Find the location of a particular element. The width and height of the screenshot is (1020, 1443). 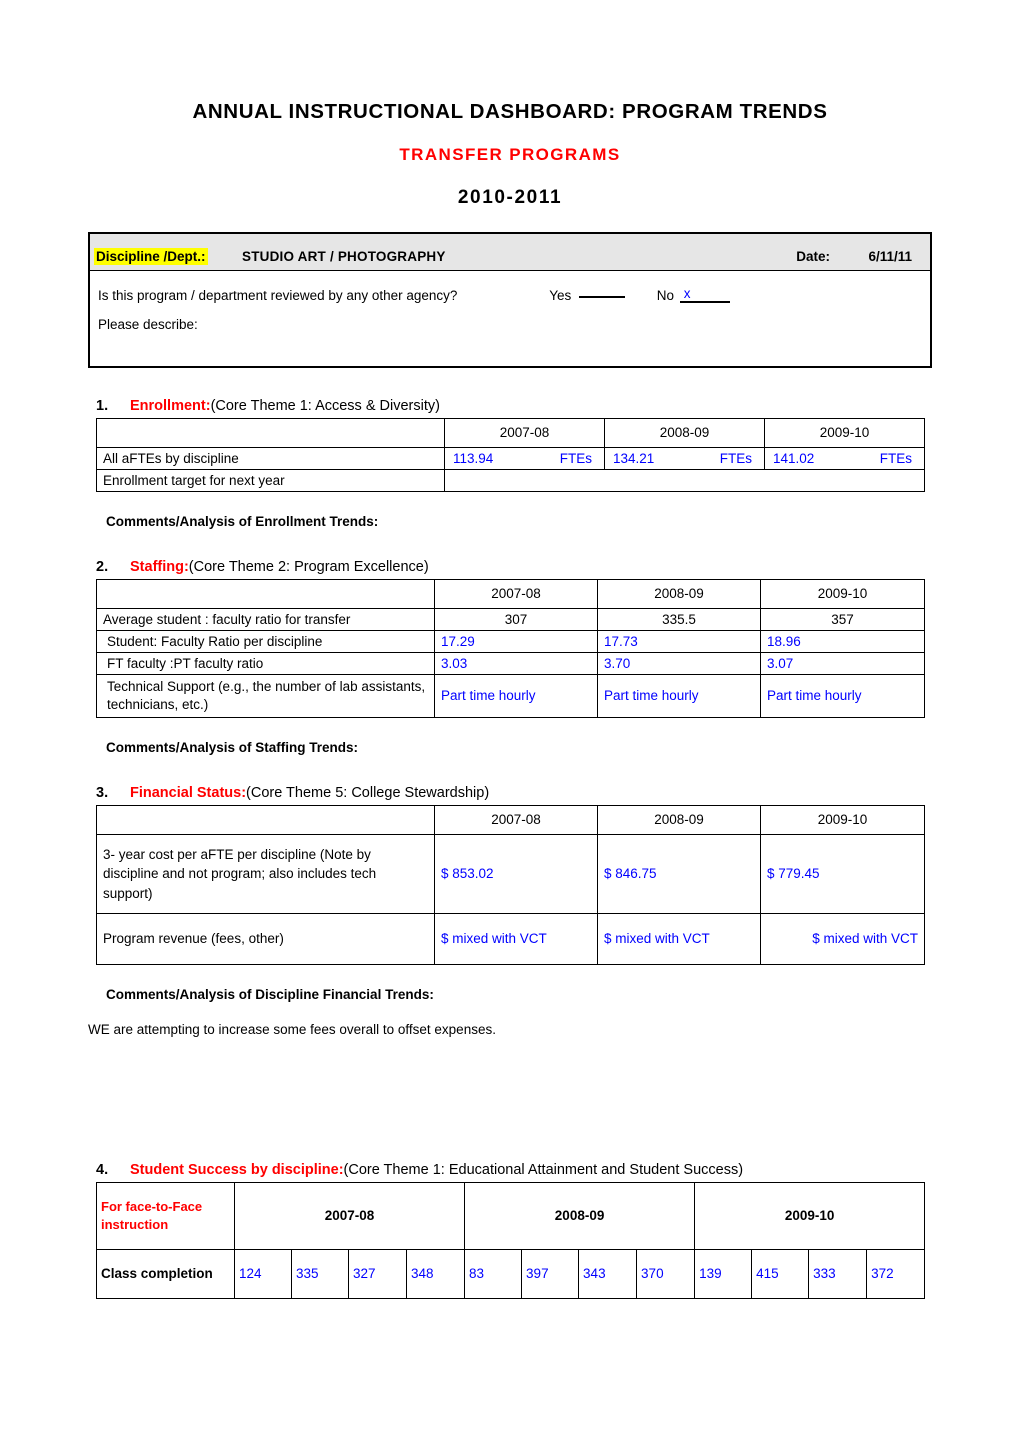

cell-revenue-2008-09: $ mixed with VCT is located at coordinates (679, 938).